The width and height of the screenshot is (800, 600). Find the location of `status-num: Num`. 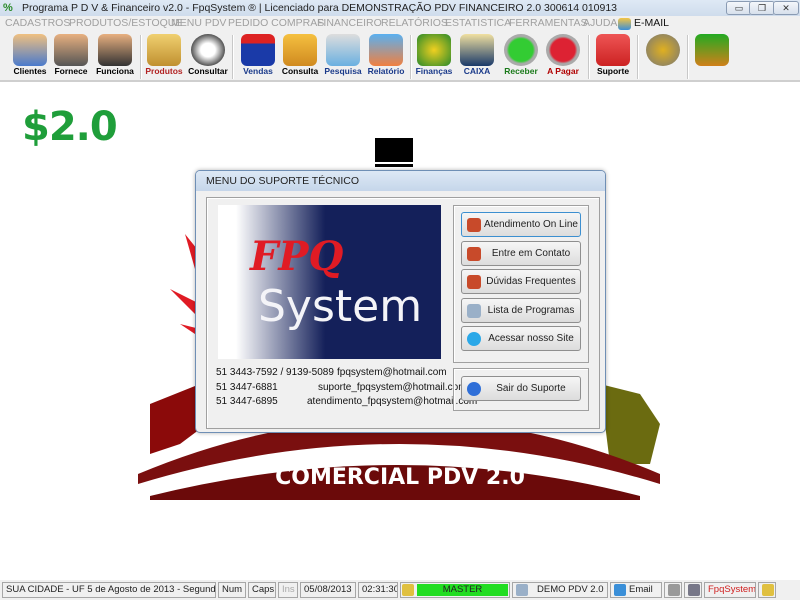

status-num: Num is located at coordinates (232, 590).